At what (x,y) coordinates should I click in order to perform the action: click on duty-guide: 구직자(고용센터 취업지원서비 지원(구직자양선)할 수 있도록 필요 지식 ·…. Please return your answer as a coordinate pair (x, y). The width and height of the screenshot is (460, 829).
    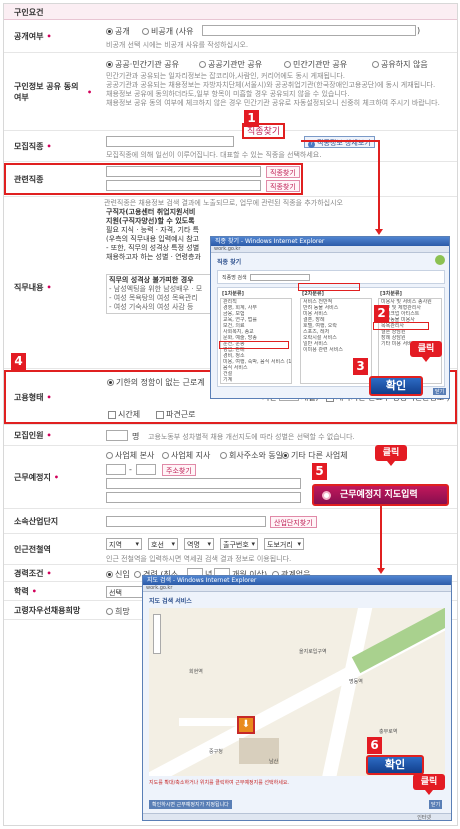
    Looking at the image, I should click on (153, 234).